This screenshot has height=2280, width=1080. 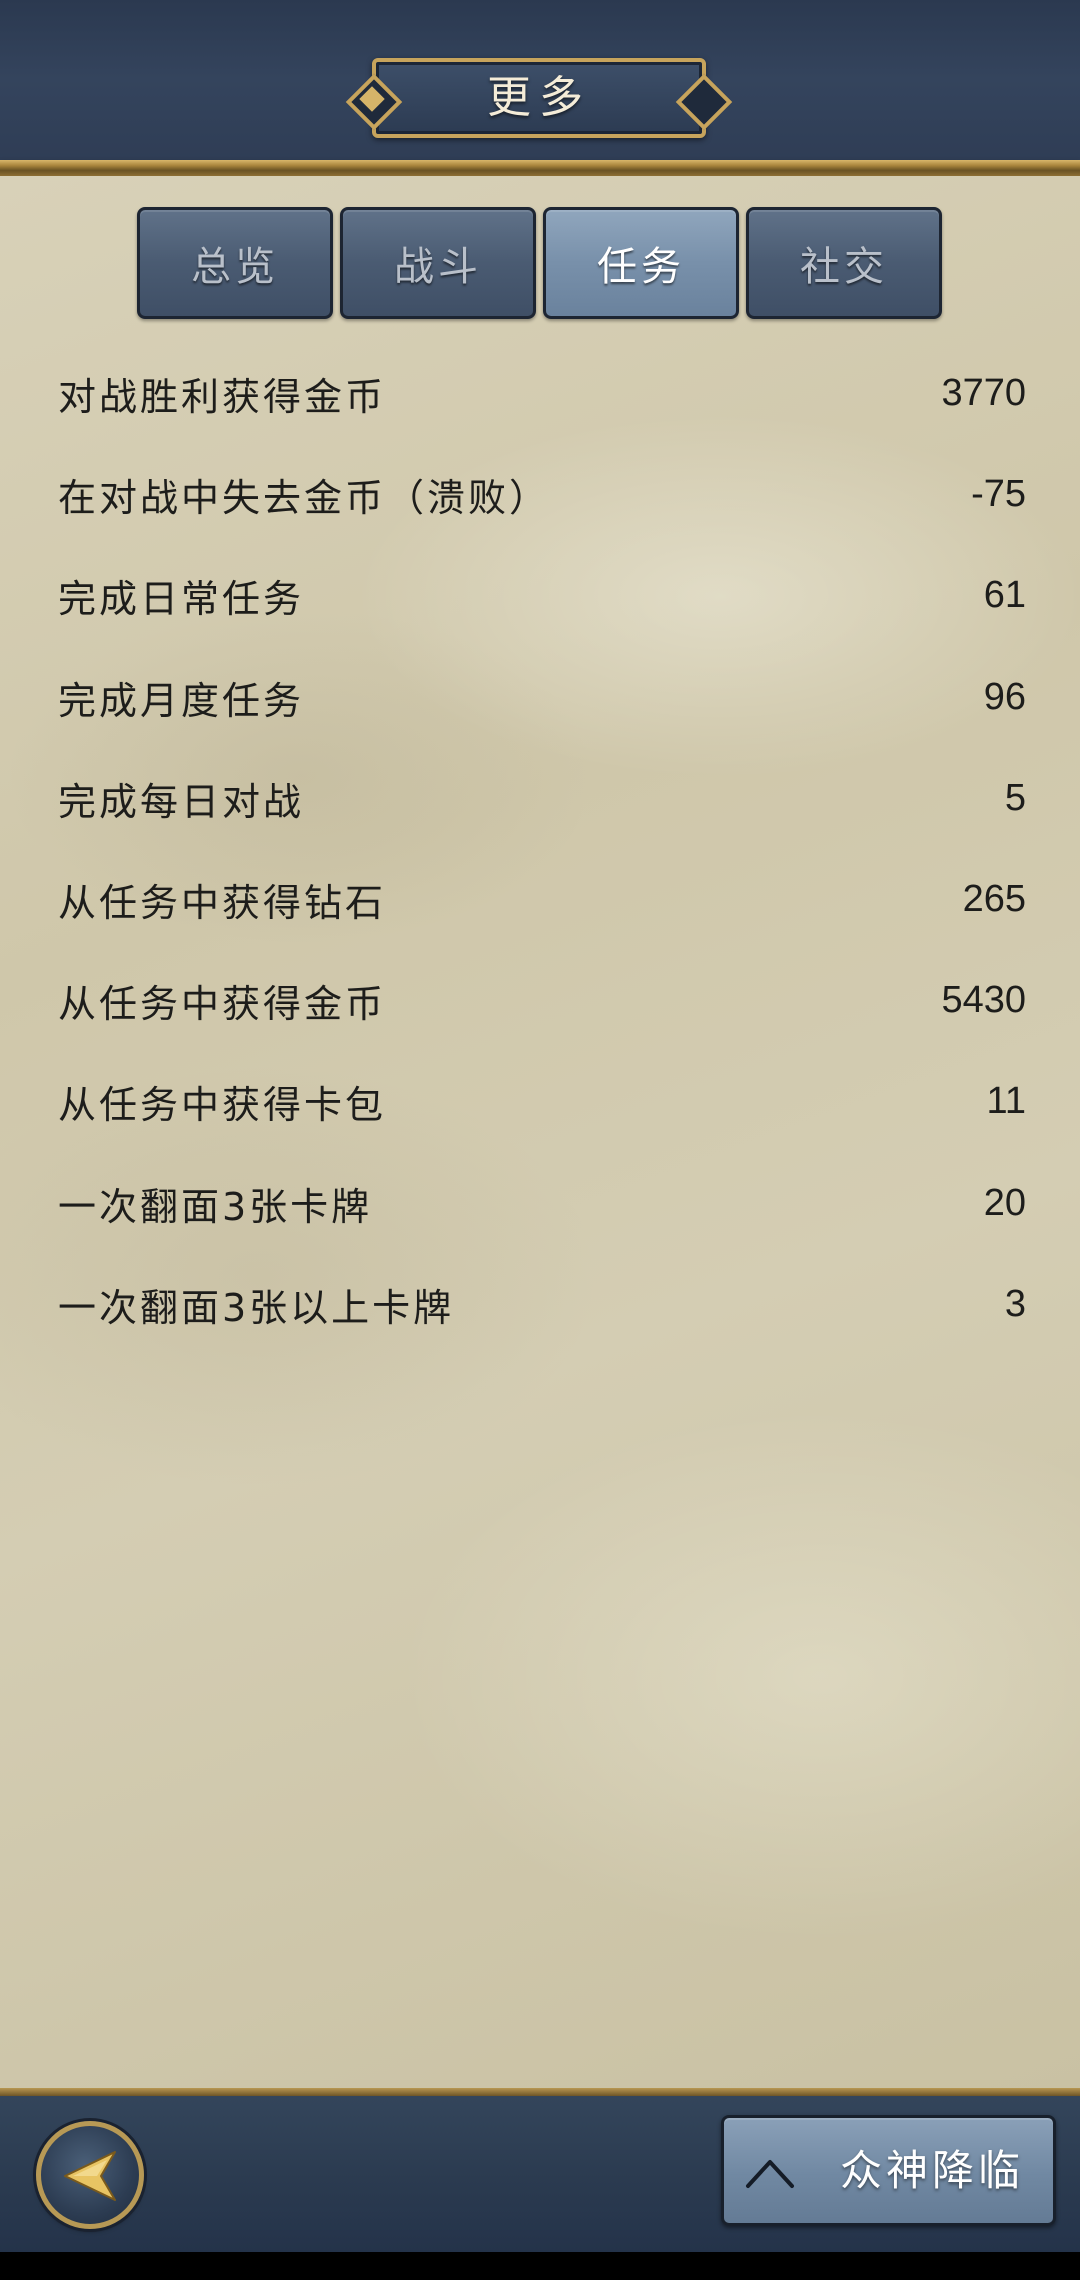 I want to click on back-button, so click(x=90, y=2175).